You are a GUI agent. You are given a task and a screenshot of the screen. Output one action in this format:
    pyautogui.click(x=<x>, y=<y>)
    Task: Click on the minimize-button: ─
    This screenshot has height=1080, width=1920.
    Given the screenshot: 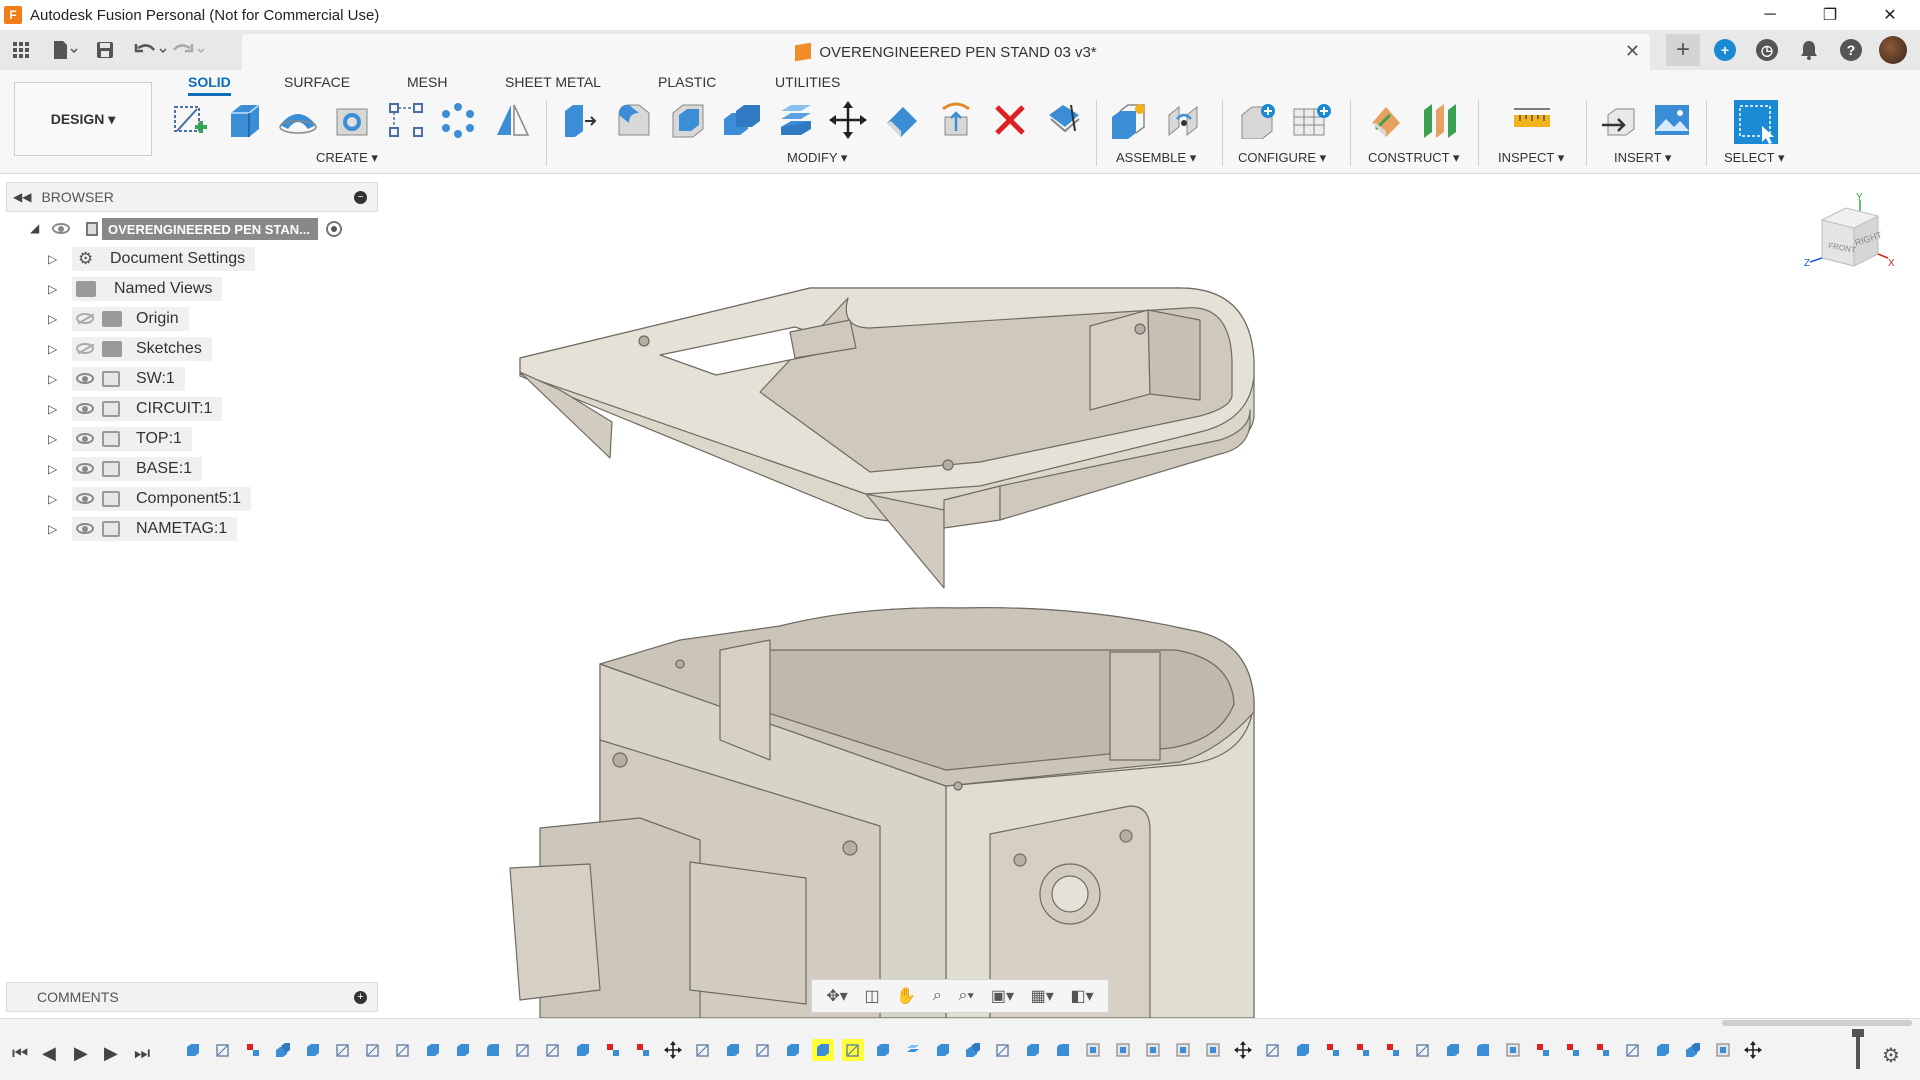 What is the action you would take?
    pyautogui.click(x=1770, y=15)
    